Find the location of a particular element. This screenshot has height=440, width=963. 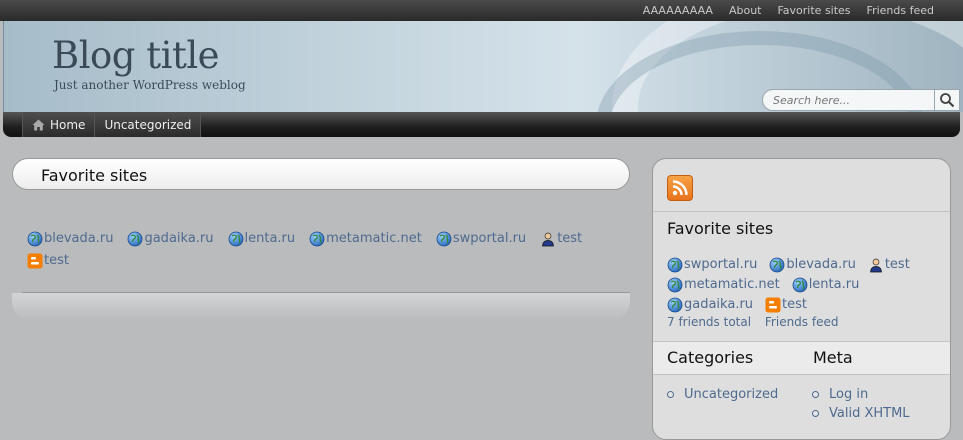

meta-label: Log in is located at coordinates (849, 394).